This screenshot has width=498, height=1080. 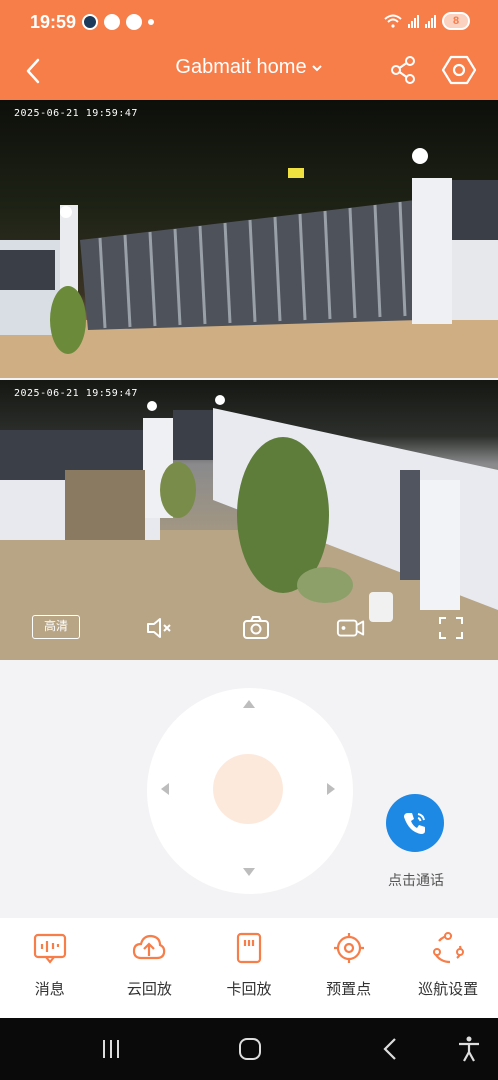 I want to click on system-icons: 8, so click(x=427, y=21).